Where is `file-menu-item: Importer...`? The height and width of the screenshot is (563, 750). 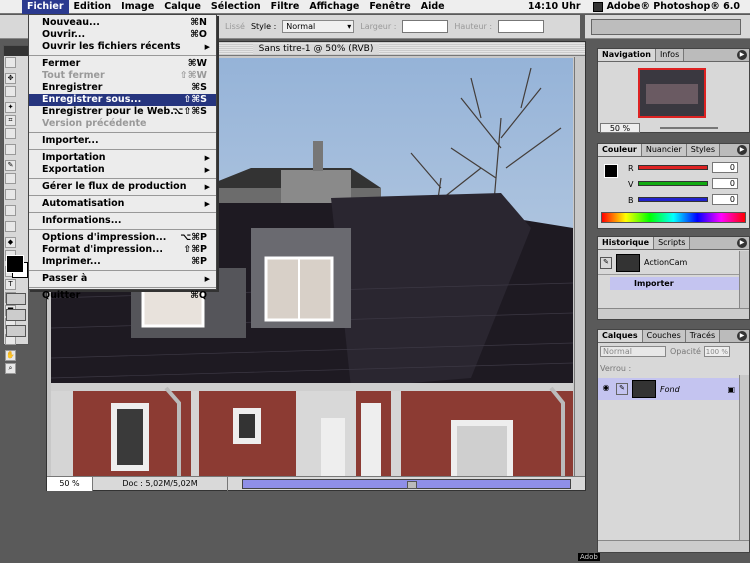
file-menu-item: Importer... is located at coordinates (122, 141).